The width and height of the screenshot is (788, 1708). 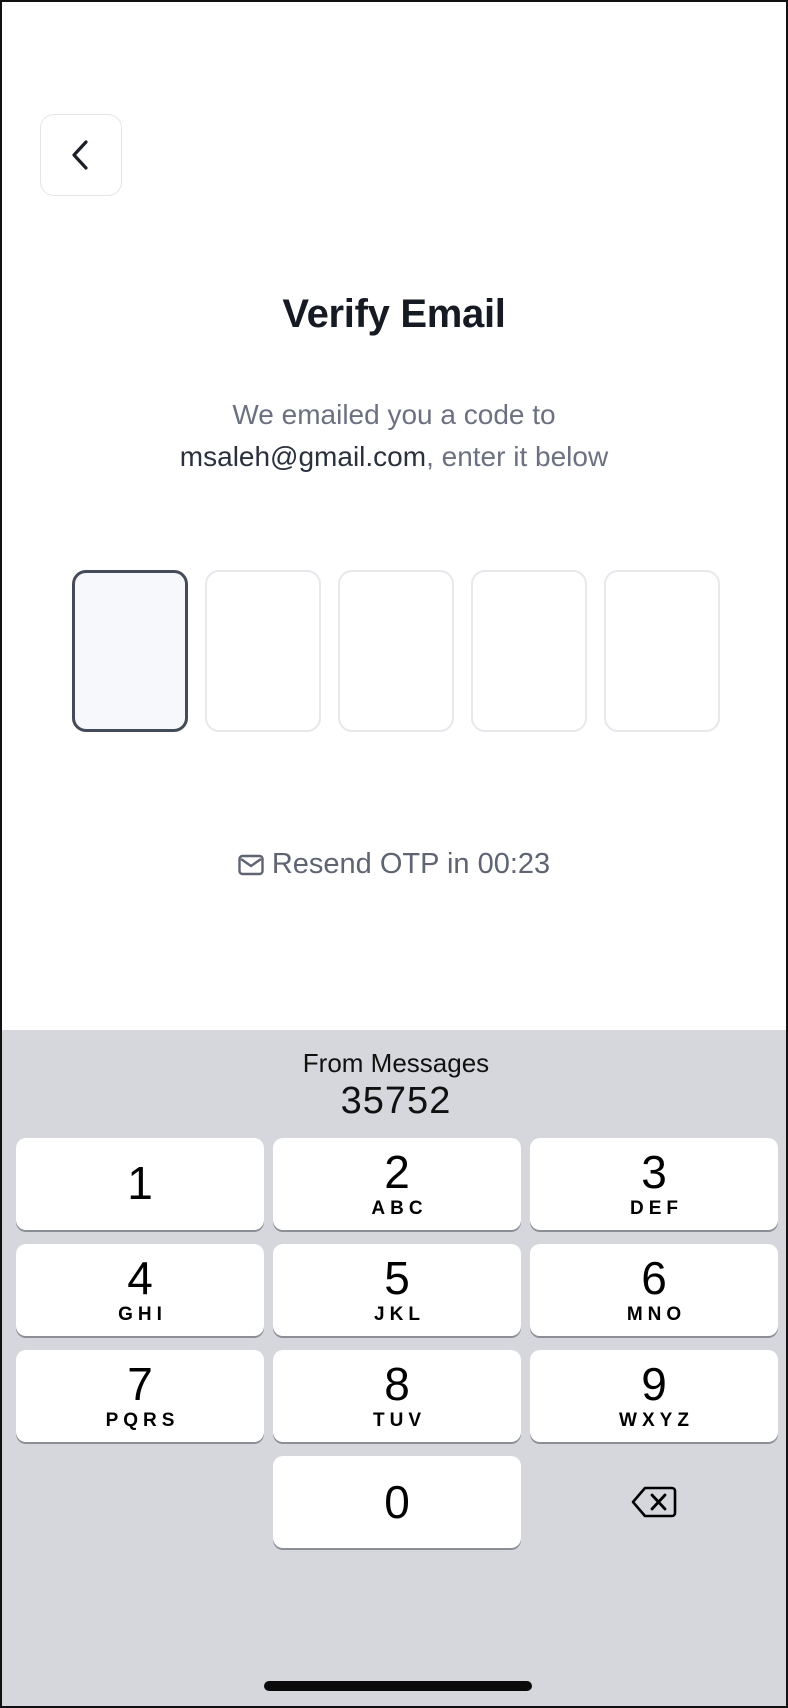 I want to click on key-7-letters: PQRS, so click(x=142, y=1420).